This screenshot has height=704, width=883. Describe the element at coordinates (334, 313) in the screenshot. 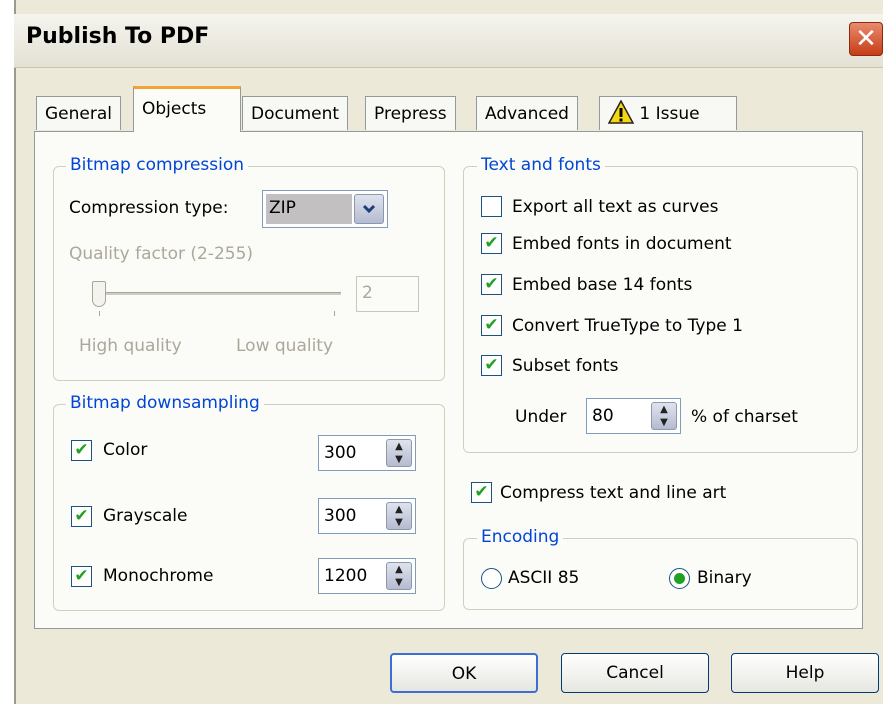

I see `quality-tick-max` at that location.